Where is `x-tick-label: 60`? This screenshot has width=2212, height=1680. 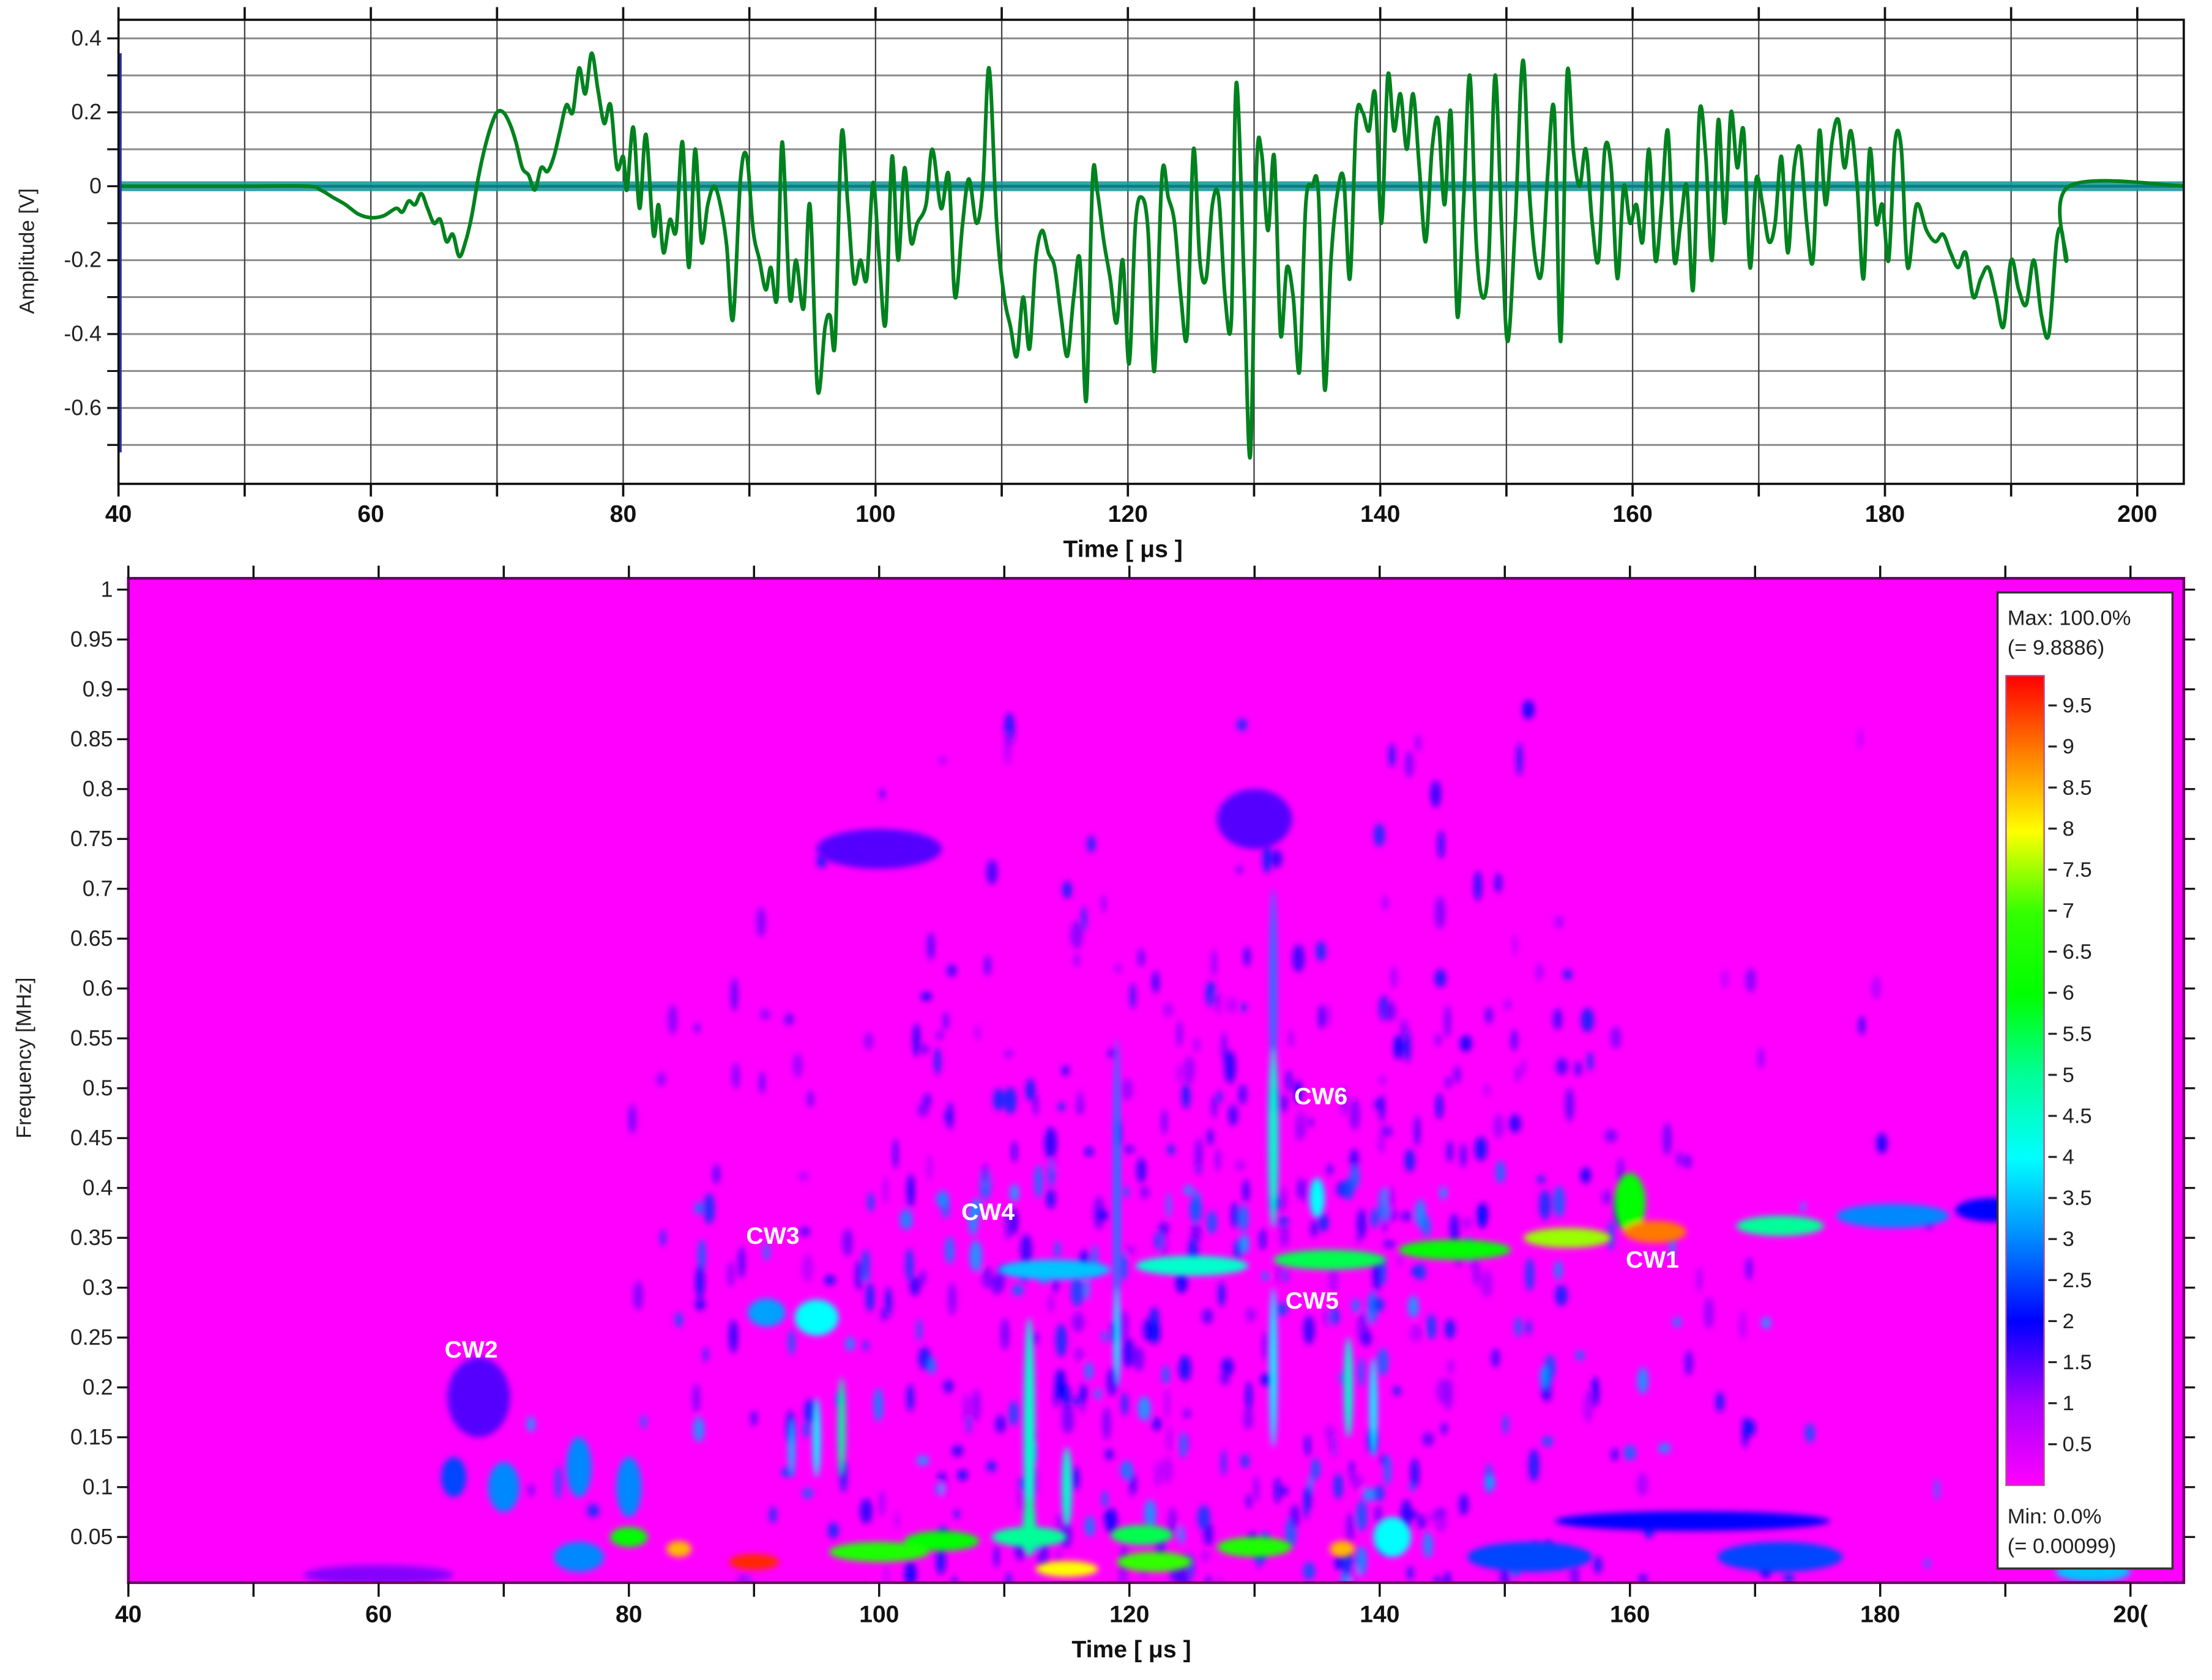
x-tick-label: 60 is located at coordinates (371, 514).